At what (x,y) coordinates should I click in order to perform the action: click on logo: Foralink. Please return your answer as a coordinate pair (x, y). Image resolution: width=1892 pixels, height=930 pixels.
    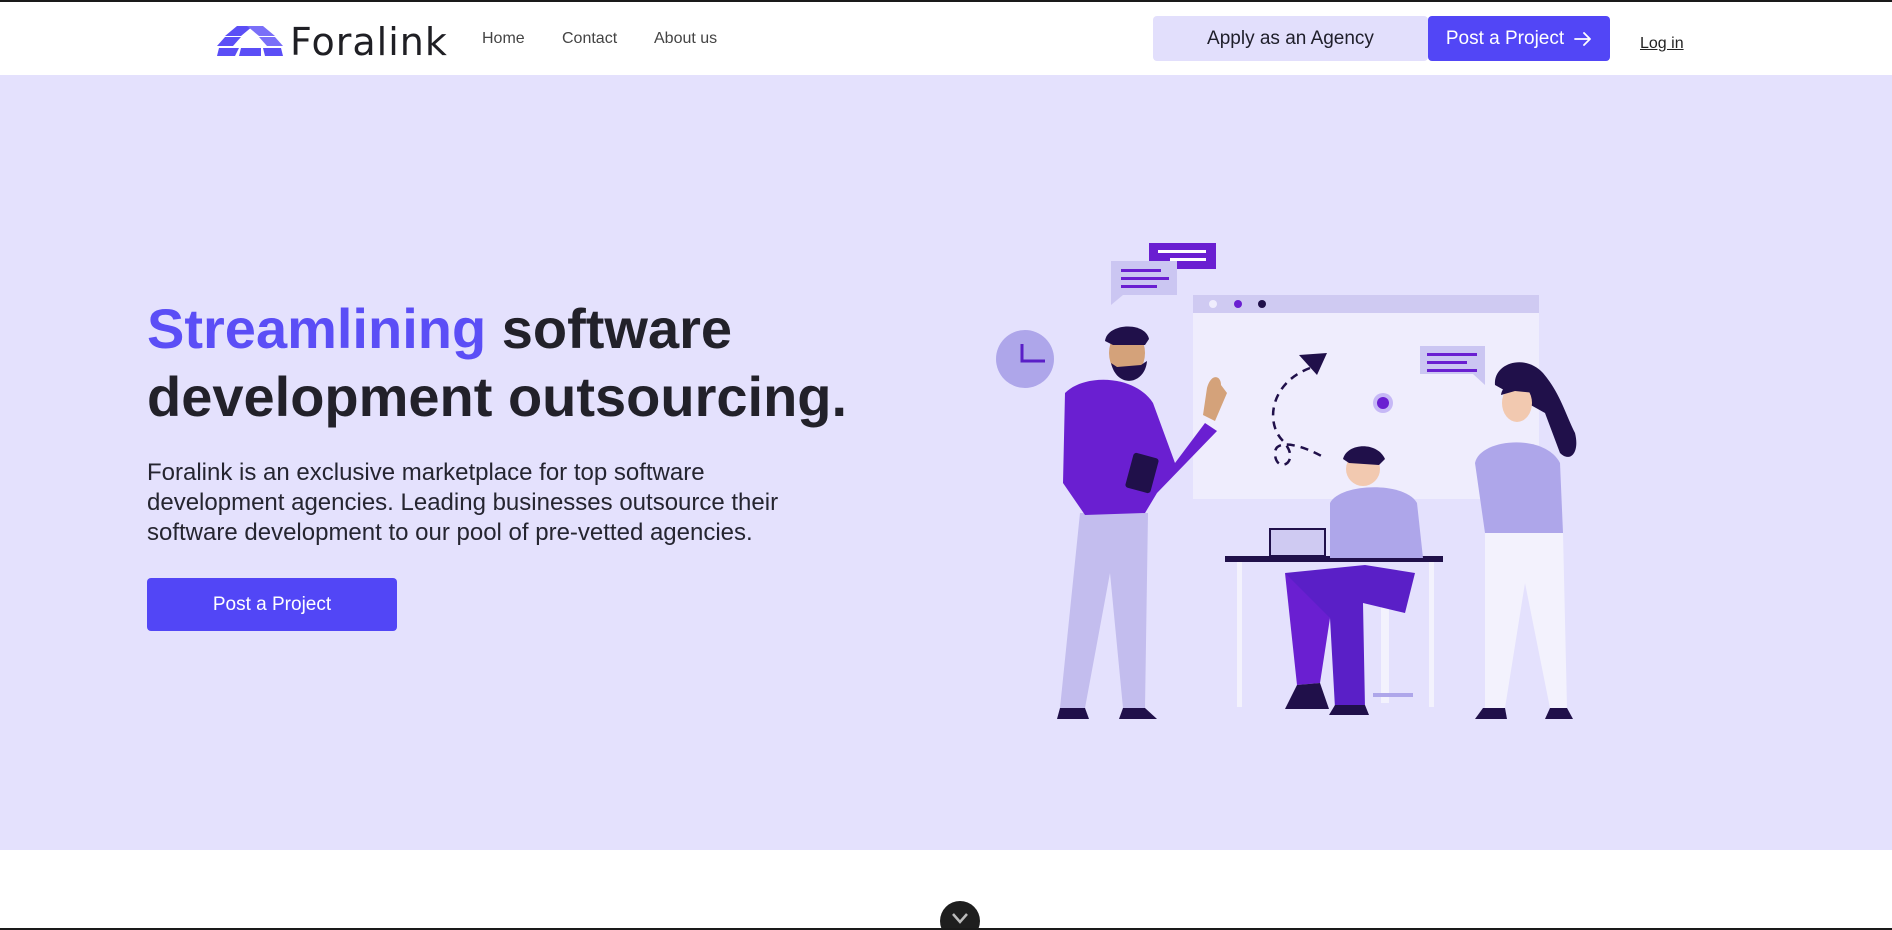
    Looking at the image, I should click on (332, 42).